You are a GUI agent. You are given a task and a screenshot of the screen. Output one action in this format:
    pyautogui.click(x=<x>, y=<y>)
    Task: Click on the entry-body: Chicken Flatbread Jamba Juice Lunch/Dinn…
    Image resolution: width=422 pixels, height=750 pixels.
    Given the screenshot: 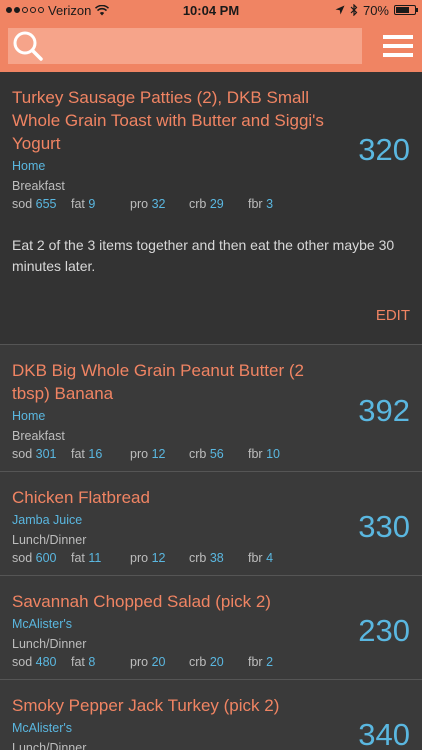 What is the action you would take?
    pyautogui.click(x=211, y=526)
    